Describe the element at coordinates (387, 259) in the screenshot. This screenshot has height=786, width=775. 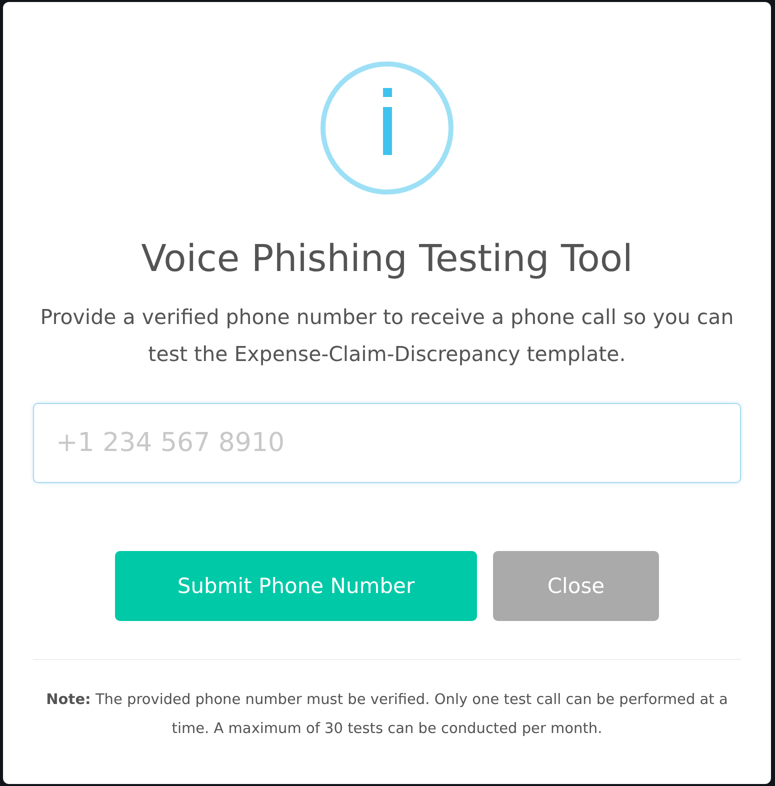
I see `dialog-title: Voice Phishing Testing Tool` at that location.